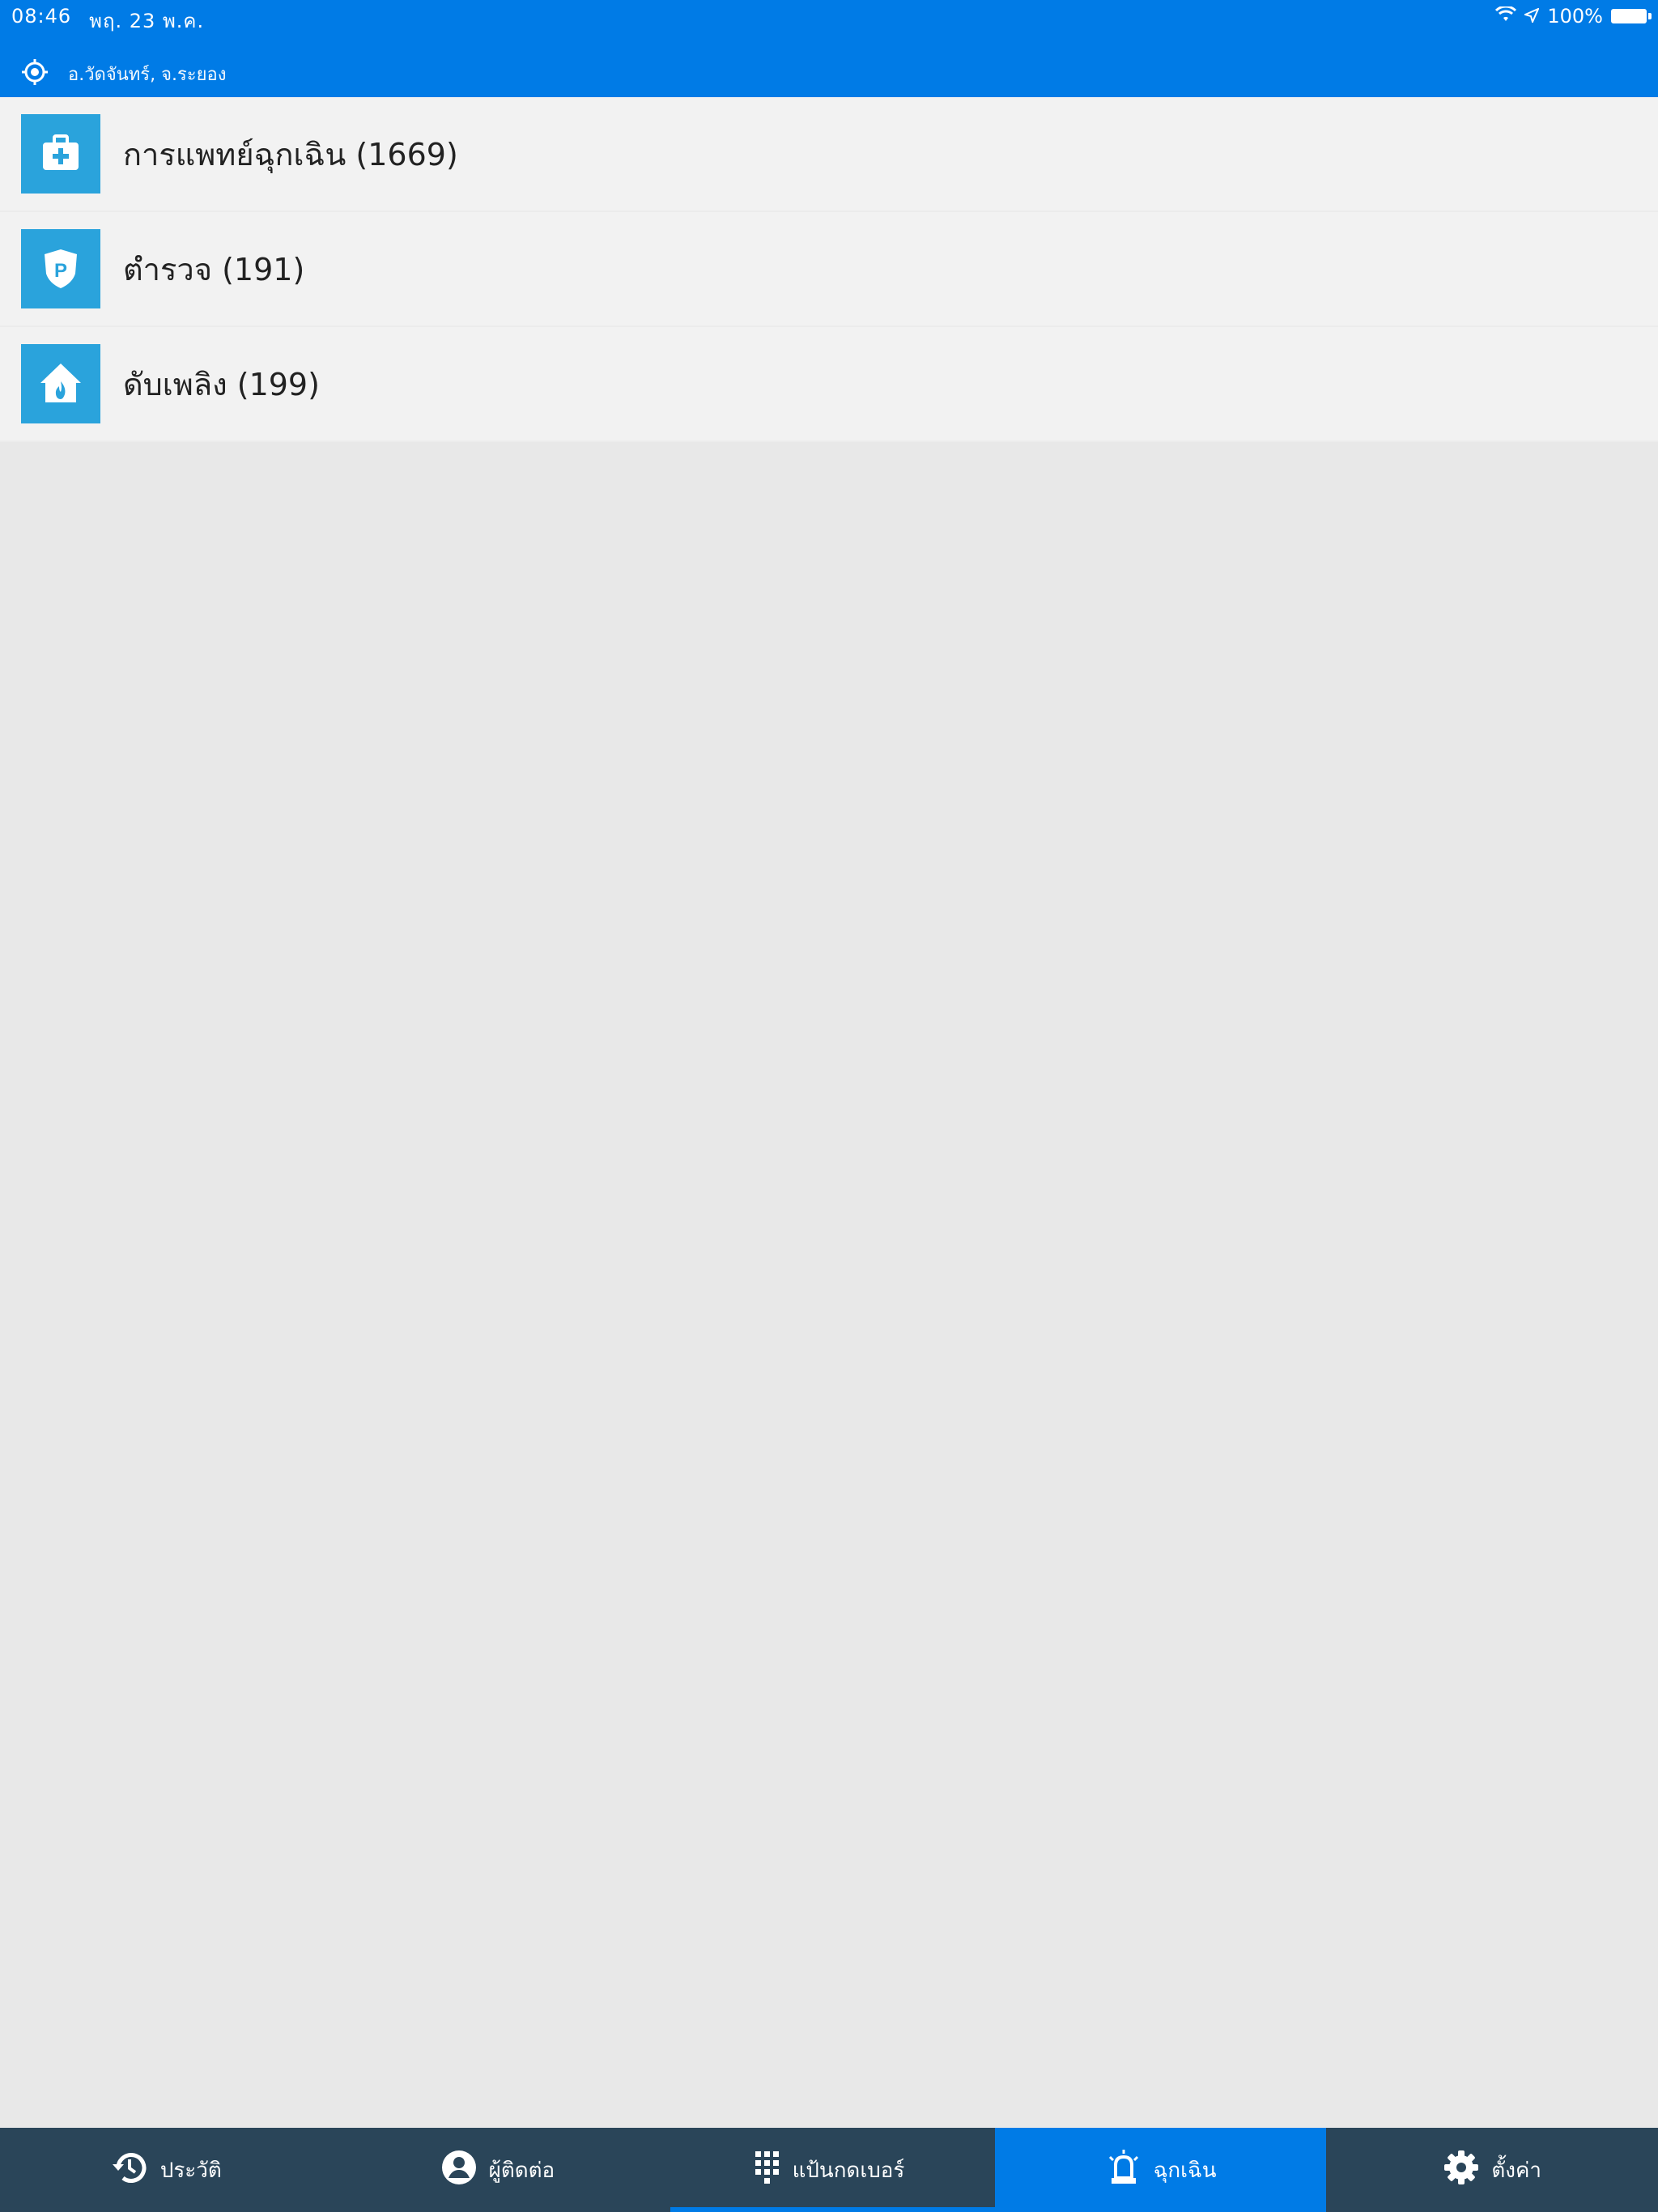 This screenshot has width=1658, height=2212. I want to click on fire-house-icon, so click(60, 383).